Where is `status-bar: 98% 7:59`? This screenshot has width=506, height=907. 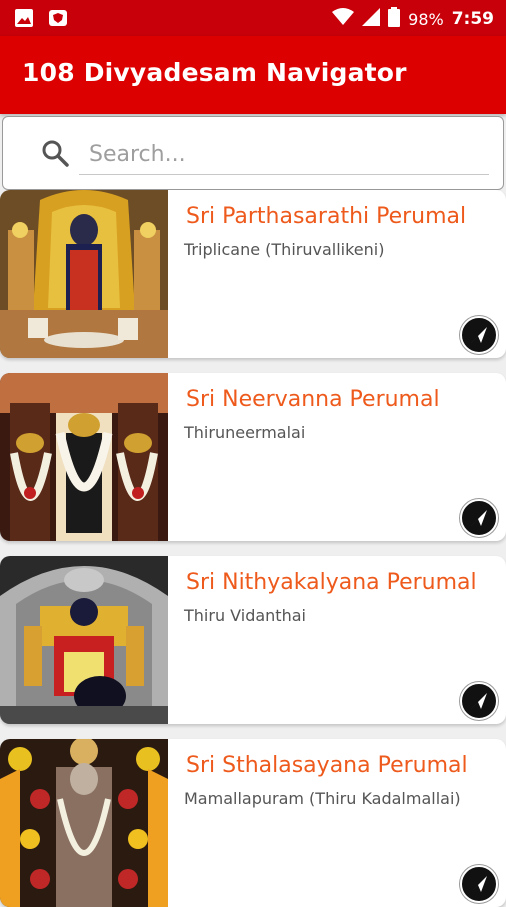 status-bar: 98% 7:59 is located at coordinates (253, 18).